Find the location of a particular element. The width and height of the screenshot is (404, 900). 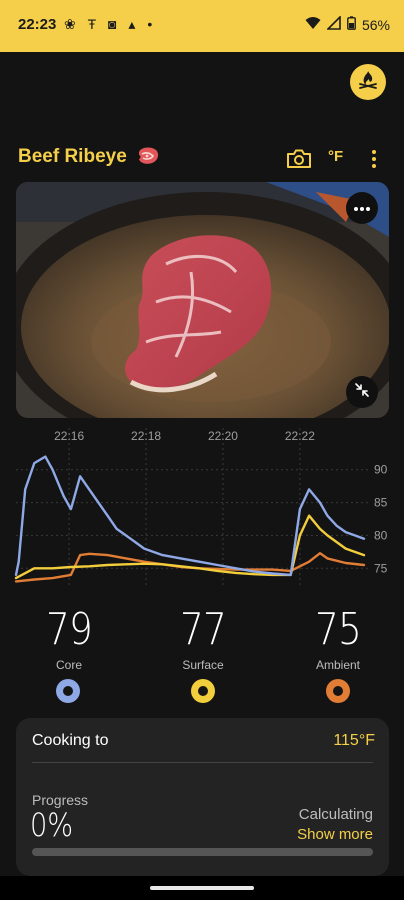

ambient-series-toggle is located at coordinates (338, 691).